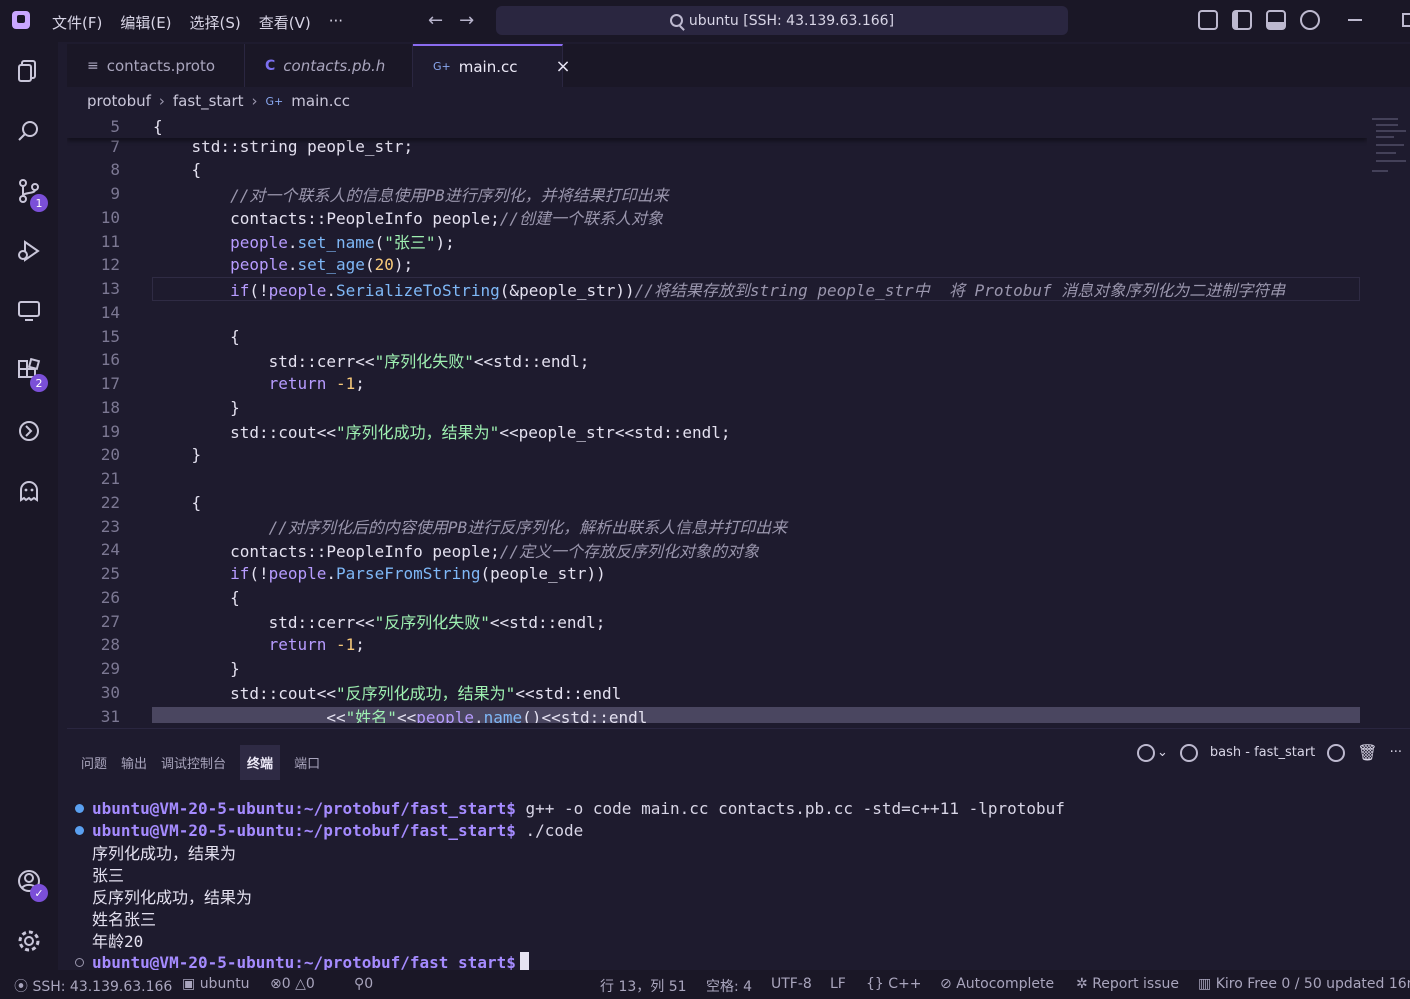 This screenshot has height=999, width=1410. I want to click on code-line: 20 }, so click(717, 455).